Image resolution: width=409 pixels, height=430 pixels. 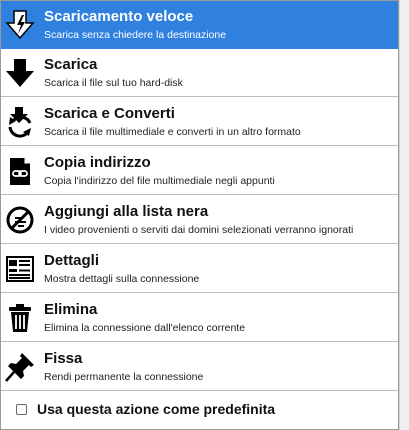 What do you see at coordinates (126, 211) in the screenshot?
I see `menu-item-title: Aggiungi alla lista nera` at bounding box center [126, 211].